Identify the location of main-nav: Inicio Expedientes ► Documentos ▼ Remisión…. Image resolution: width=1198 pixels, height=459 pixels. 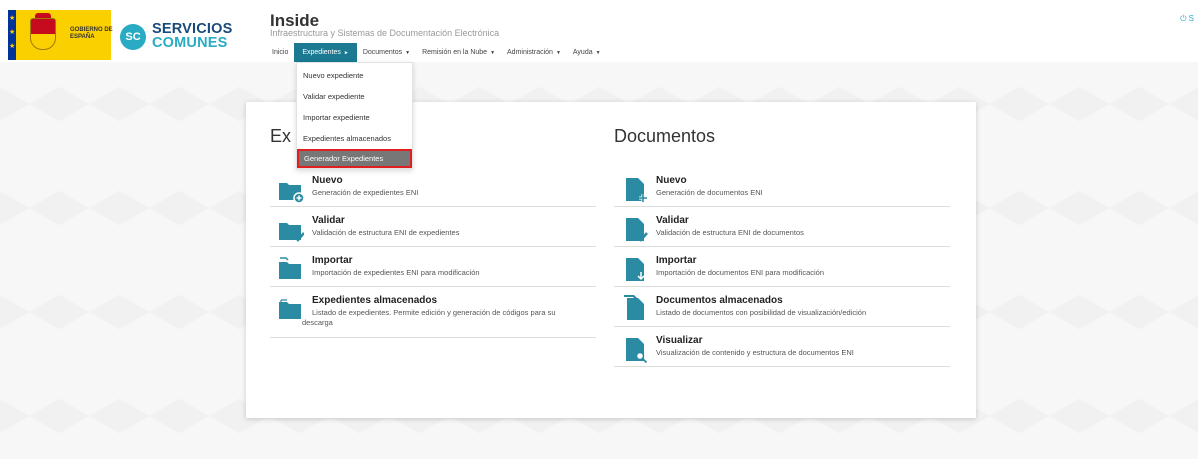
(436, 52).